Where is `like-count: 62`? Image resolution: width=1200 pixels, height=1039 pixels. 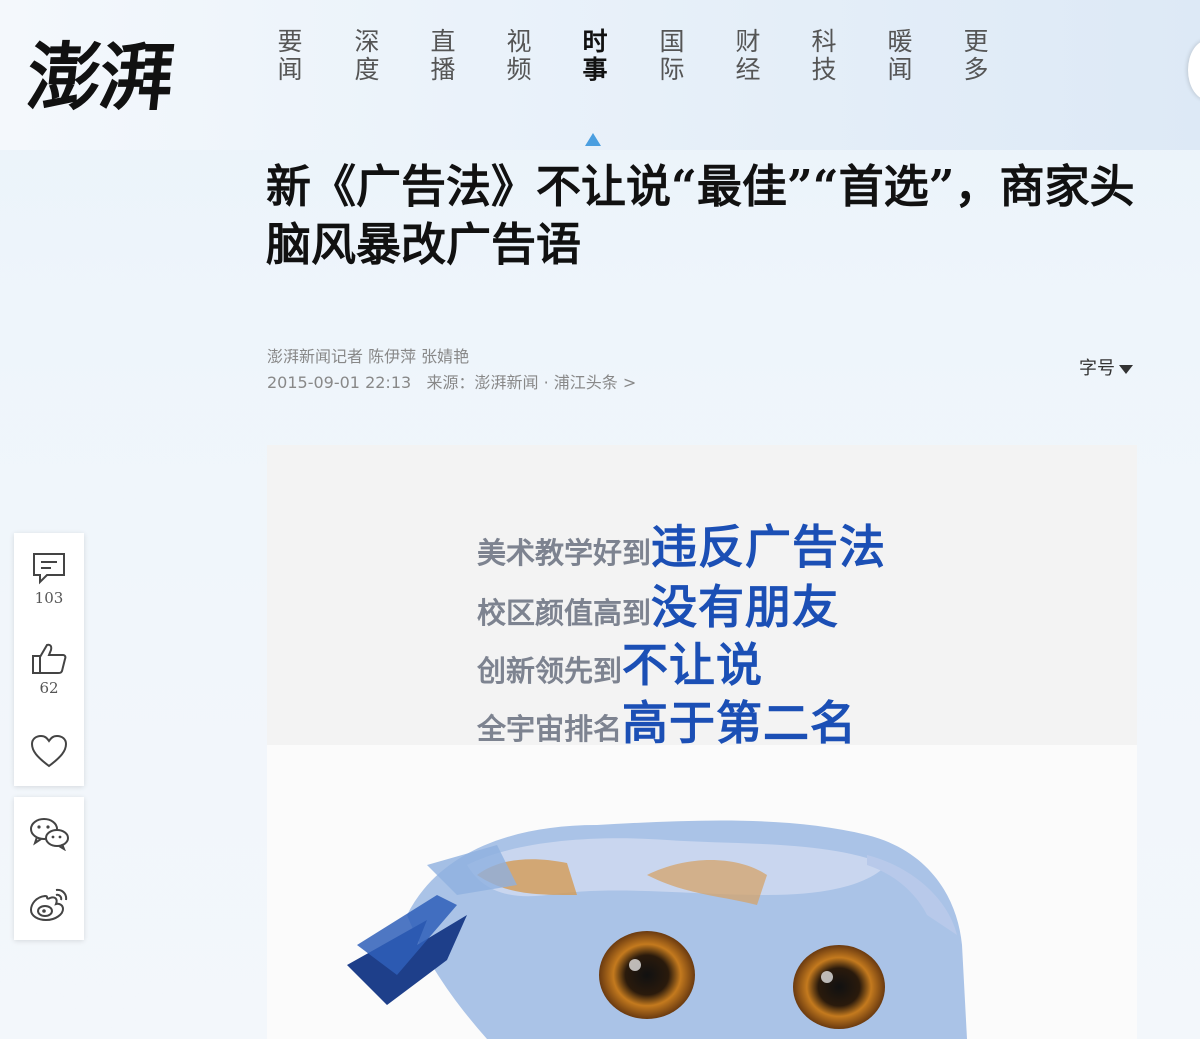 like-count: 62 is located at coordinates (49, 688).